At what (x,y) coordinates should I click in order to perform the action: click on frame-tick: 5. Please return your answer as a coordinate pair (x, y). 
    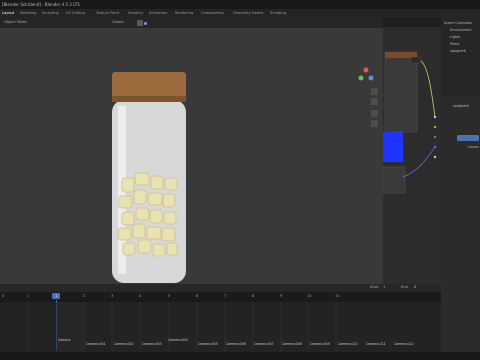
    Looking at the image, I should click on (169, 296).